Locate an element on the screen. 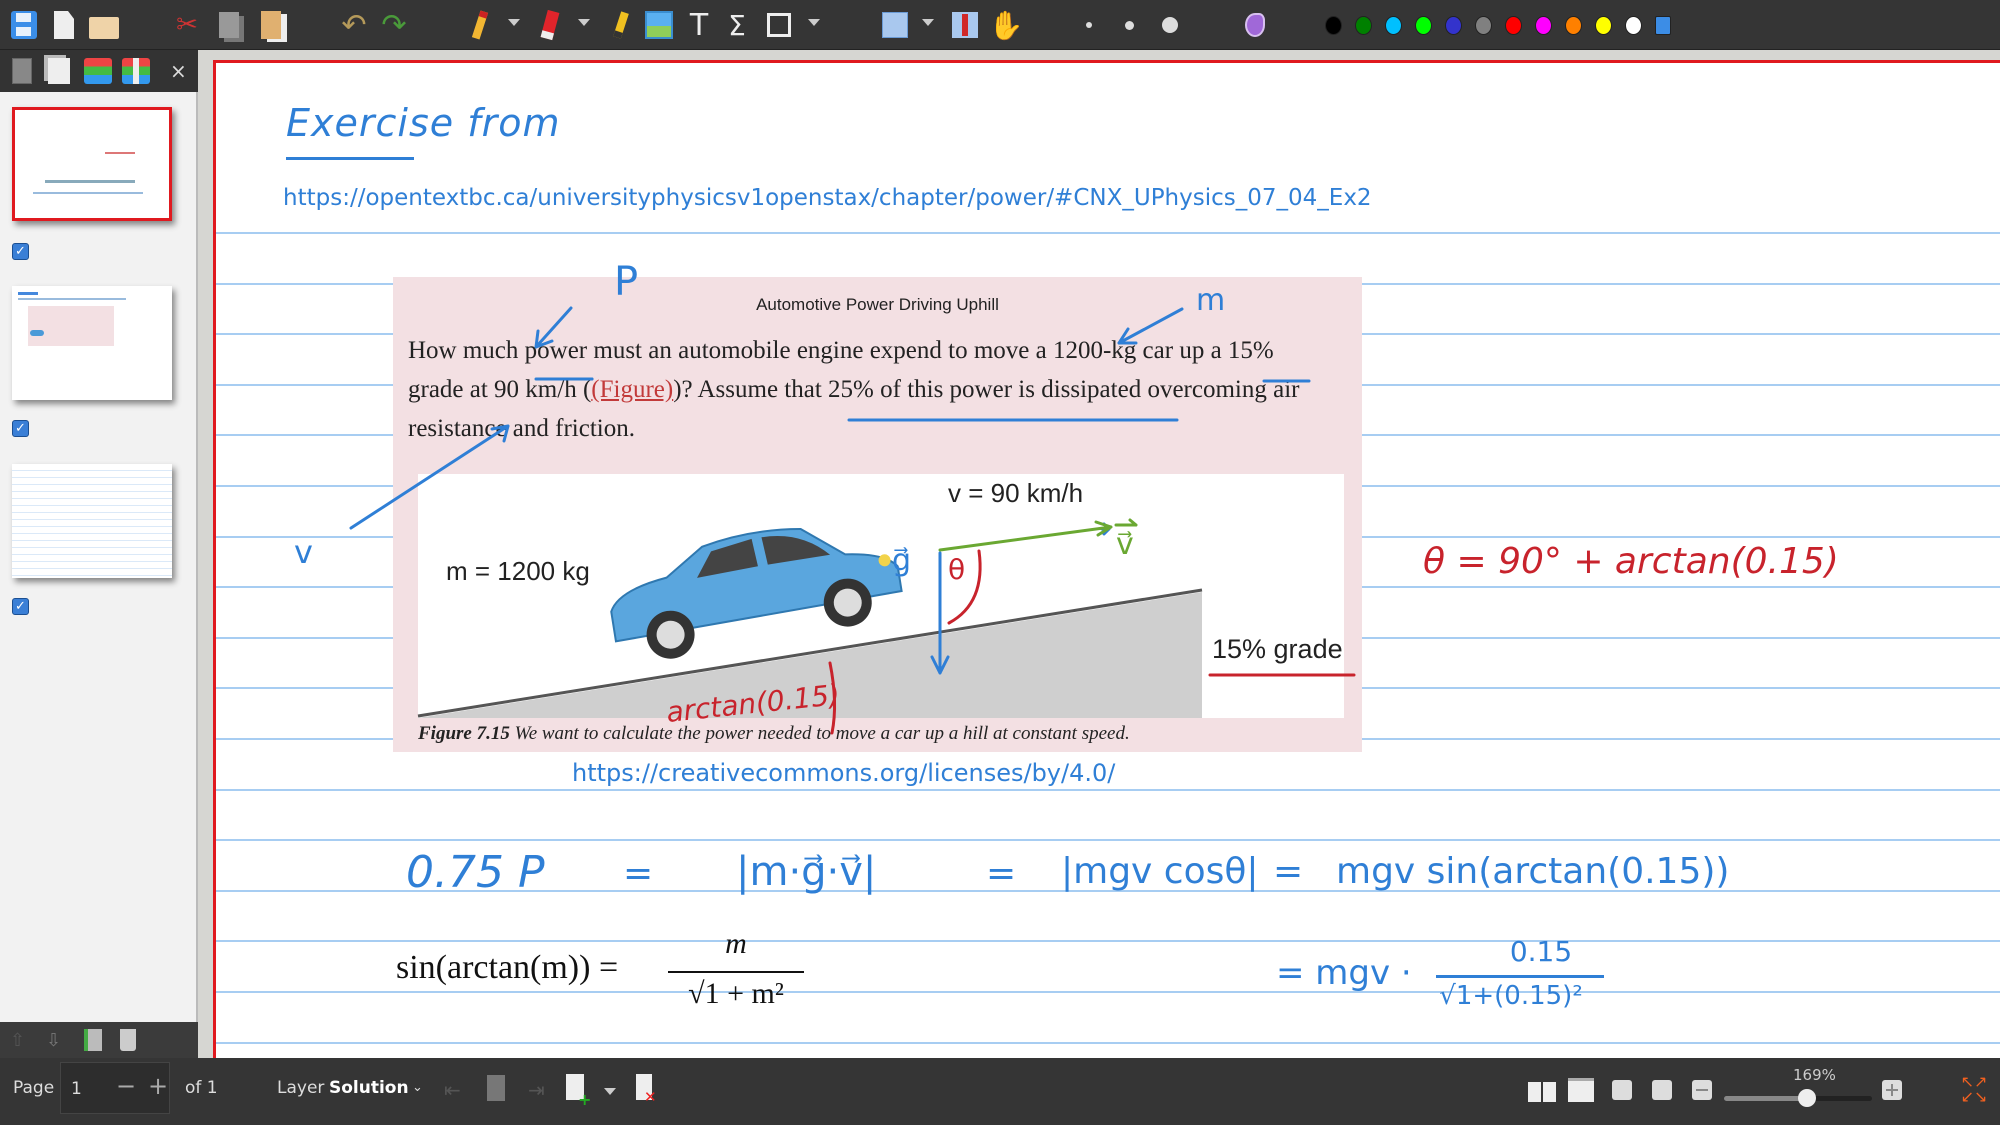 Image resolution: width=2000 pixels, height=1125 pixels. redo-icon: ↷ is located at coordinates (394, 25).